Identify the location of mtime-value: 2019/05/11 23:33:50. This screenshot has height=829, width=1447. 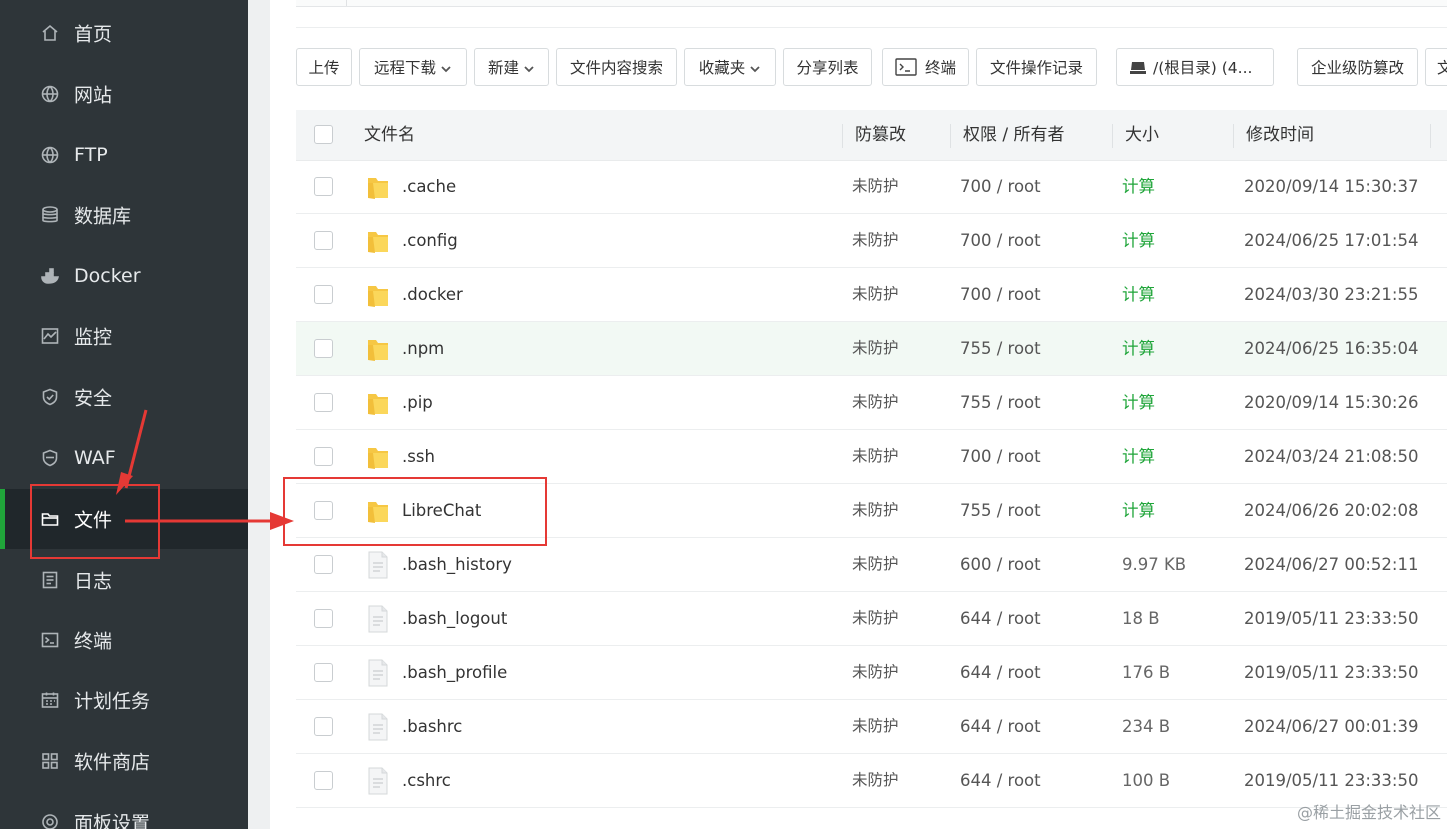
(1331, 618).